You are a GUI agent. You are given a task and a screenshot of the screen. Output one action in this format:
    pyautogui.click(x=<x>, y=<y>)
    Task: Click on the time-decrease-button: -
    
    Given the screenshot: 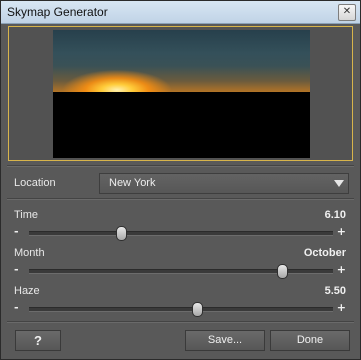 What is the action you would take?
    pyautogui.click(x=16, y=231)
    